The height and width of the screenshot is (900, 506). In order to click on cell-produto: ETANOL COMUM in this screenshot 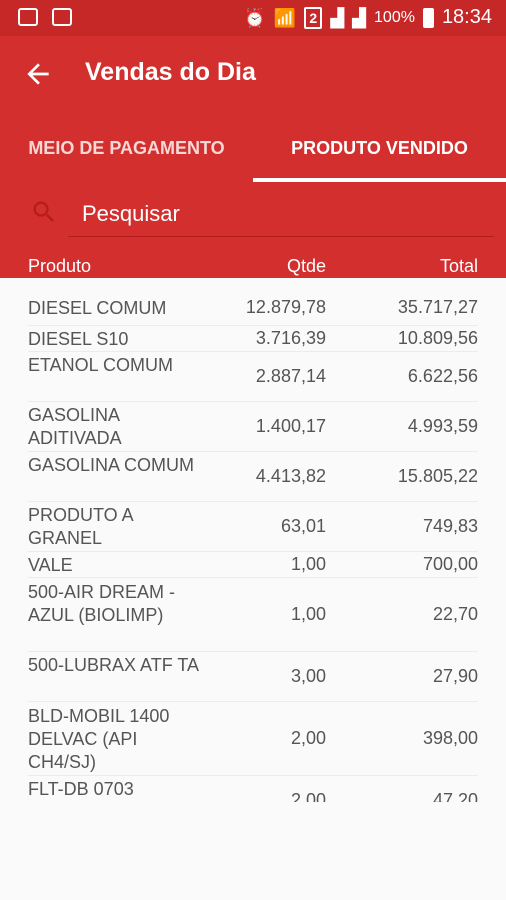, I will do `click(101, 365)`.